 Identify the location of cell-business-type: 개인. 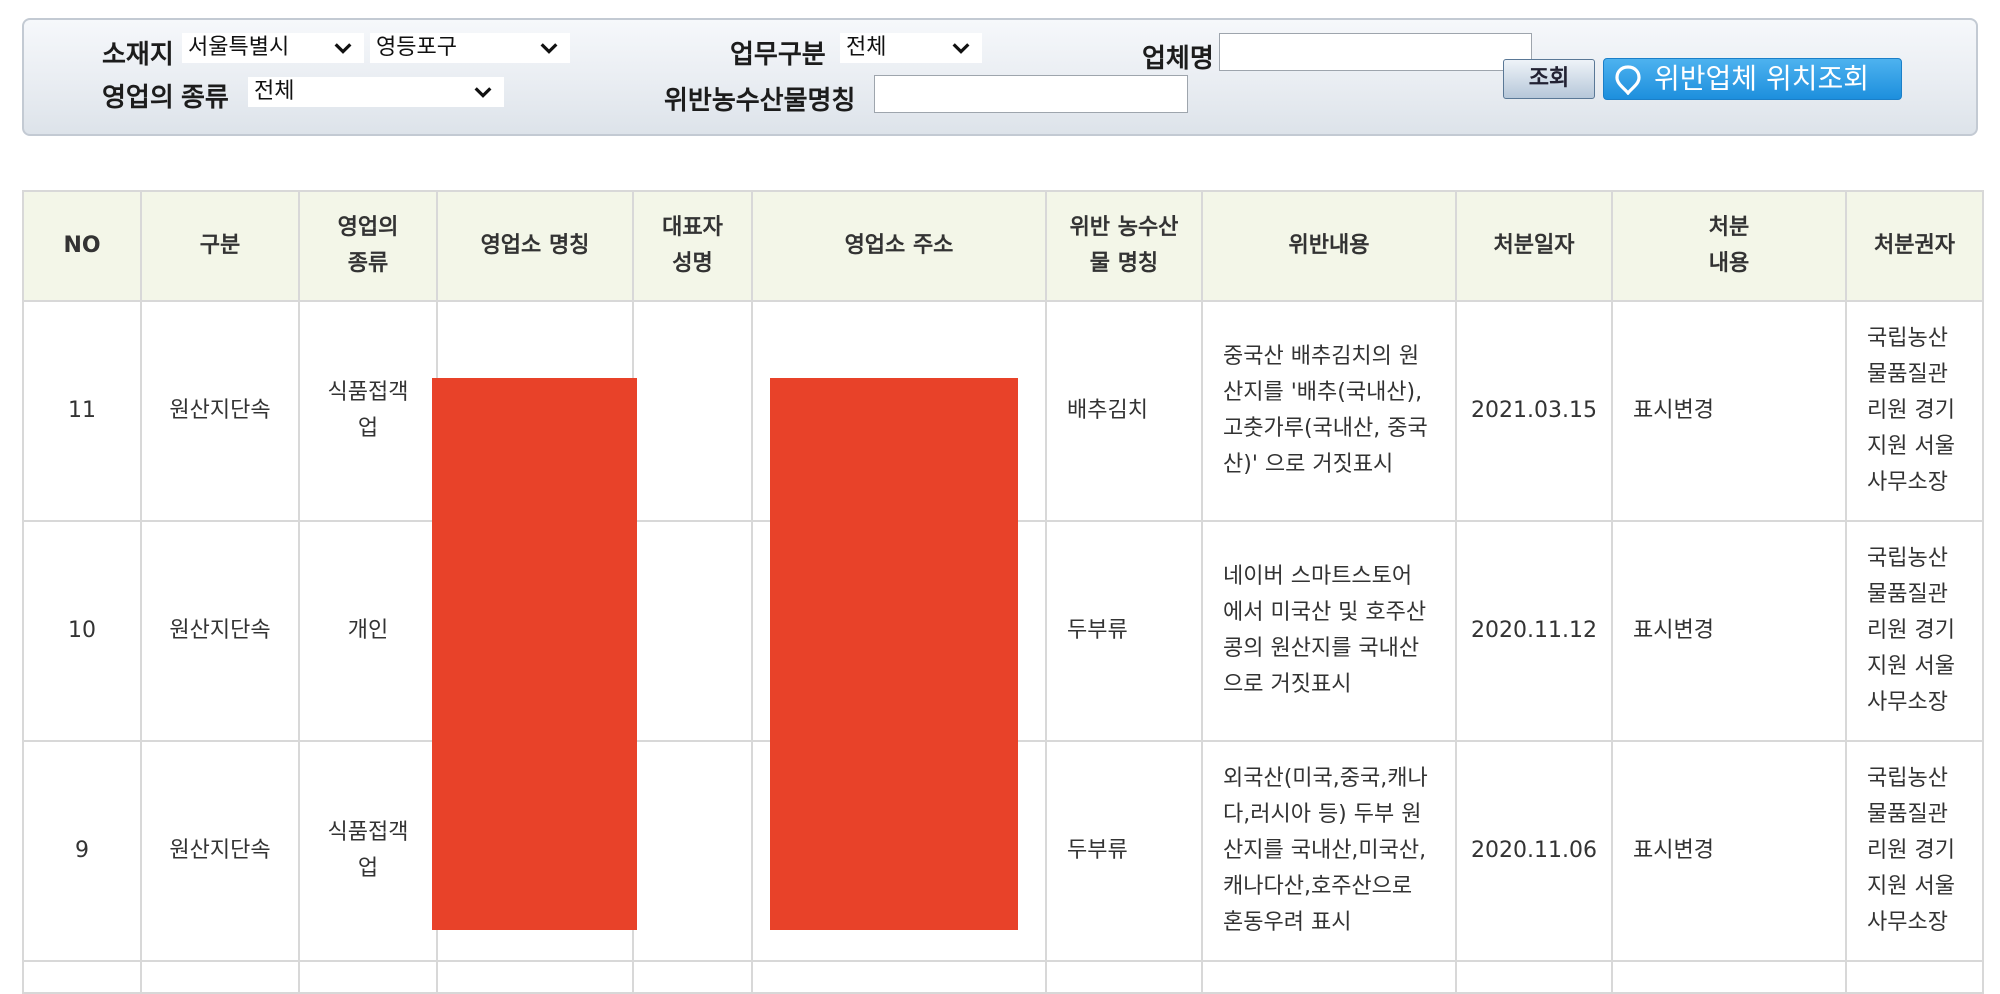
(368, 631).